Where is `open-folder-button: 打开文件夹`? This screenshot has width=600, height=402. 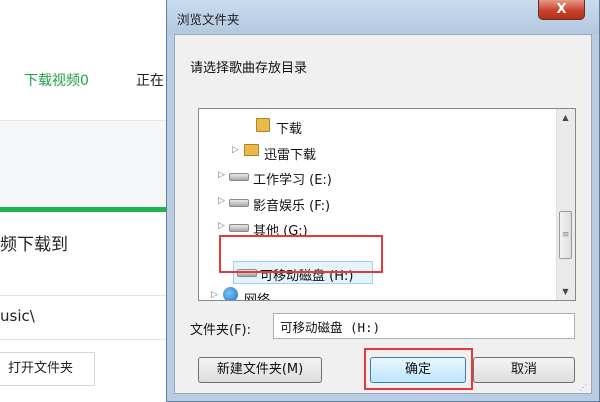
open-folder-button: 打开文件夹 is located at coordinates (47, 369).